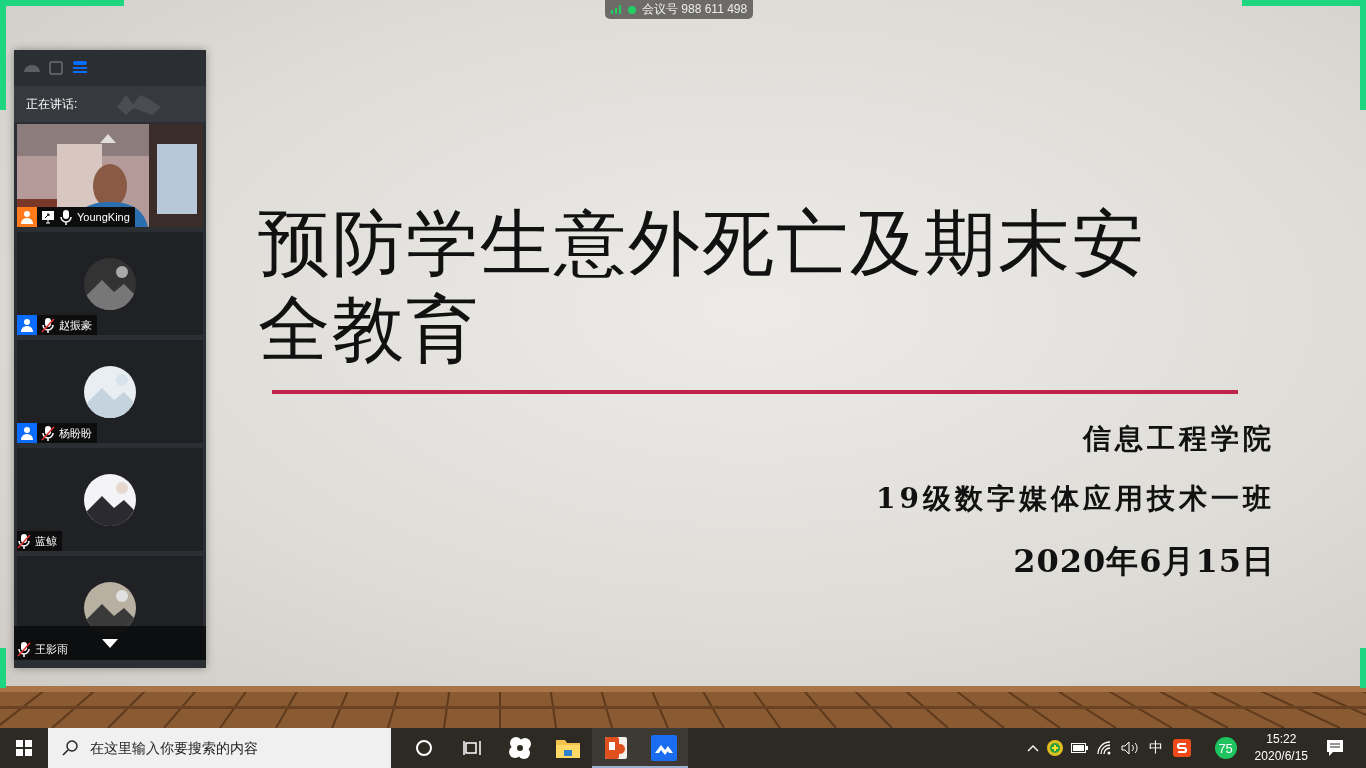 The image size is (1366, 768). Describe the element at coordinates (695, 9) in the screenshot. I see `meeting-id: 会议号 988 611 498` at that location.